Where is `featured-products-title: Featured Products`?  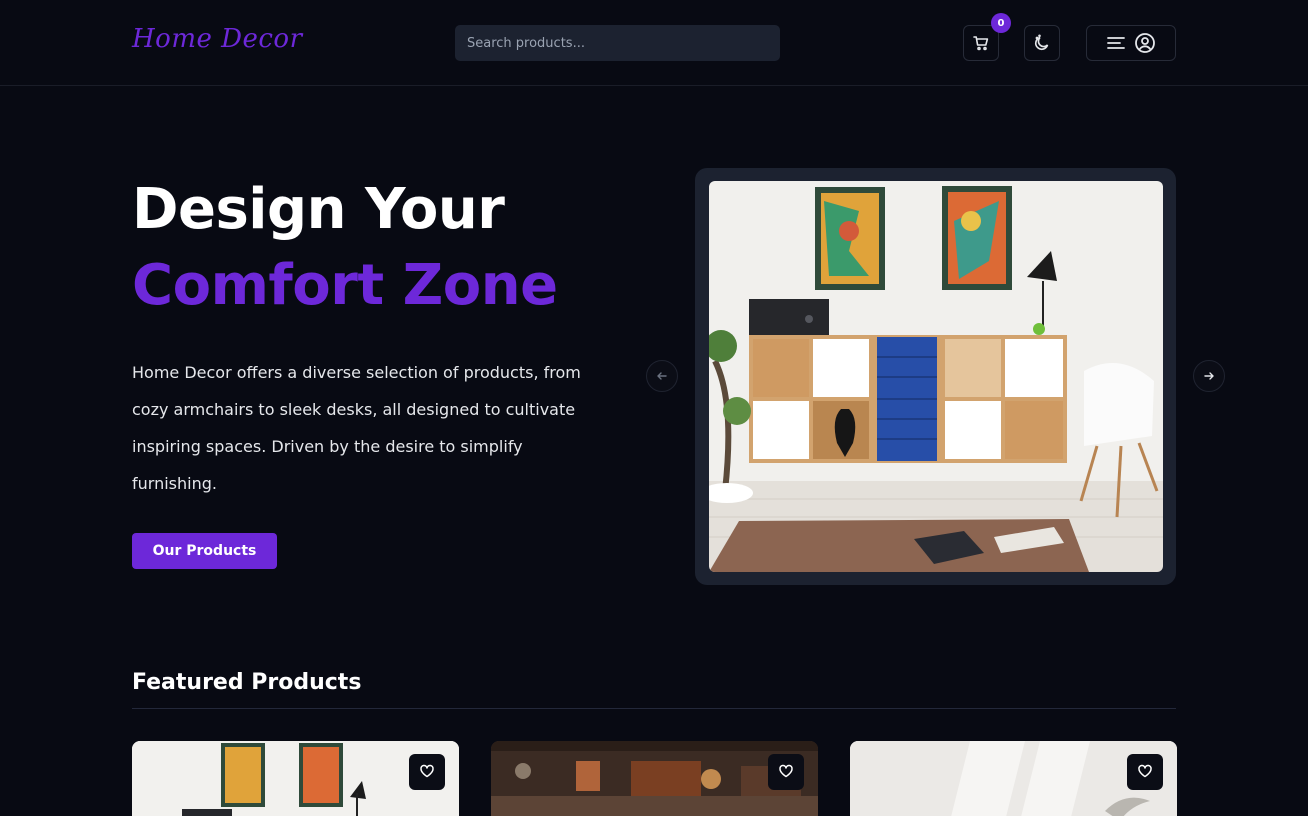
featured-products-title: Featured Products is located at coordinates (247, 682).